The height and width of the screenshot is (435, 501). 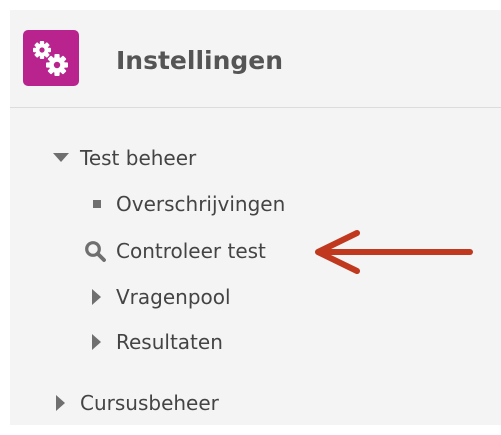 What do you see at coordinates (394, 252) in the screenshot?
I see `red-arrow-left-icon` at bounding box center [394, 252].